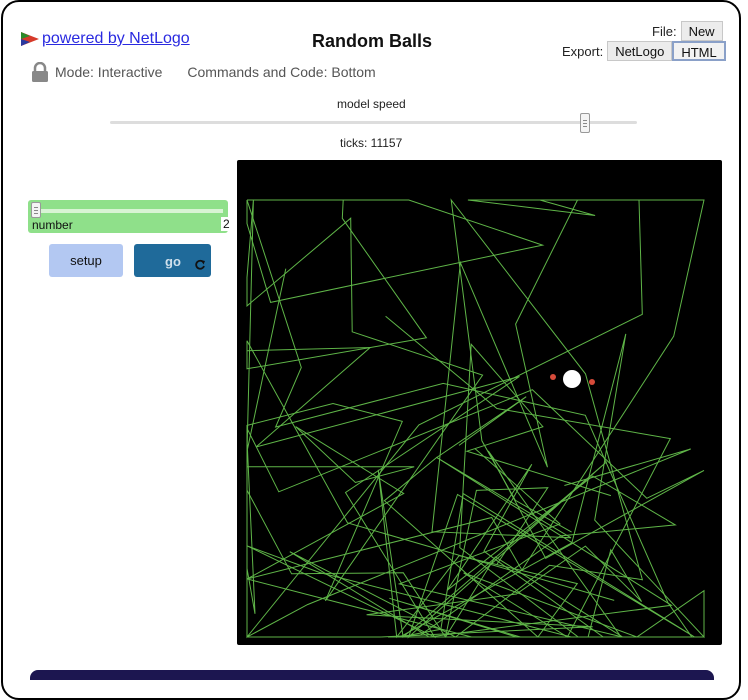 Image resolution: width=748 pixels, height=700 pixels. Describe the element at coordinates (86, 260) in the screenshot. I see `setup-button: setup` at that location.